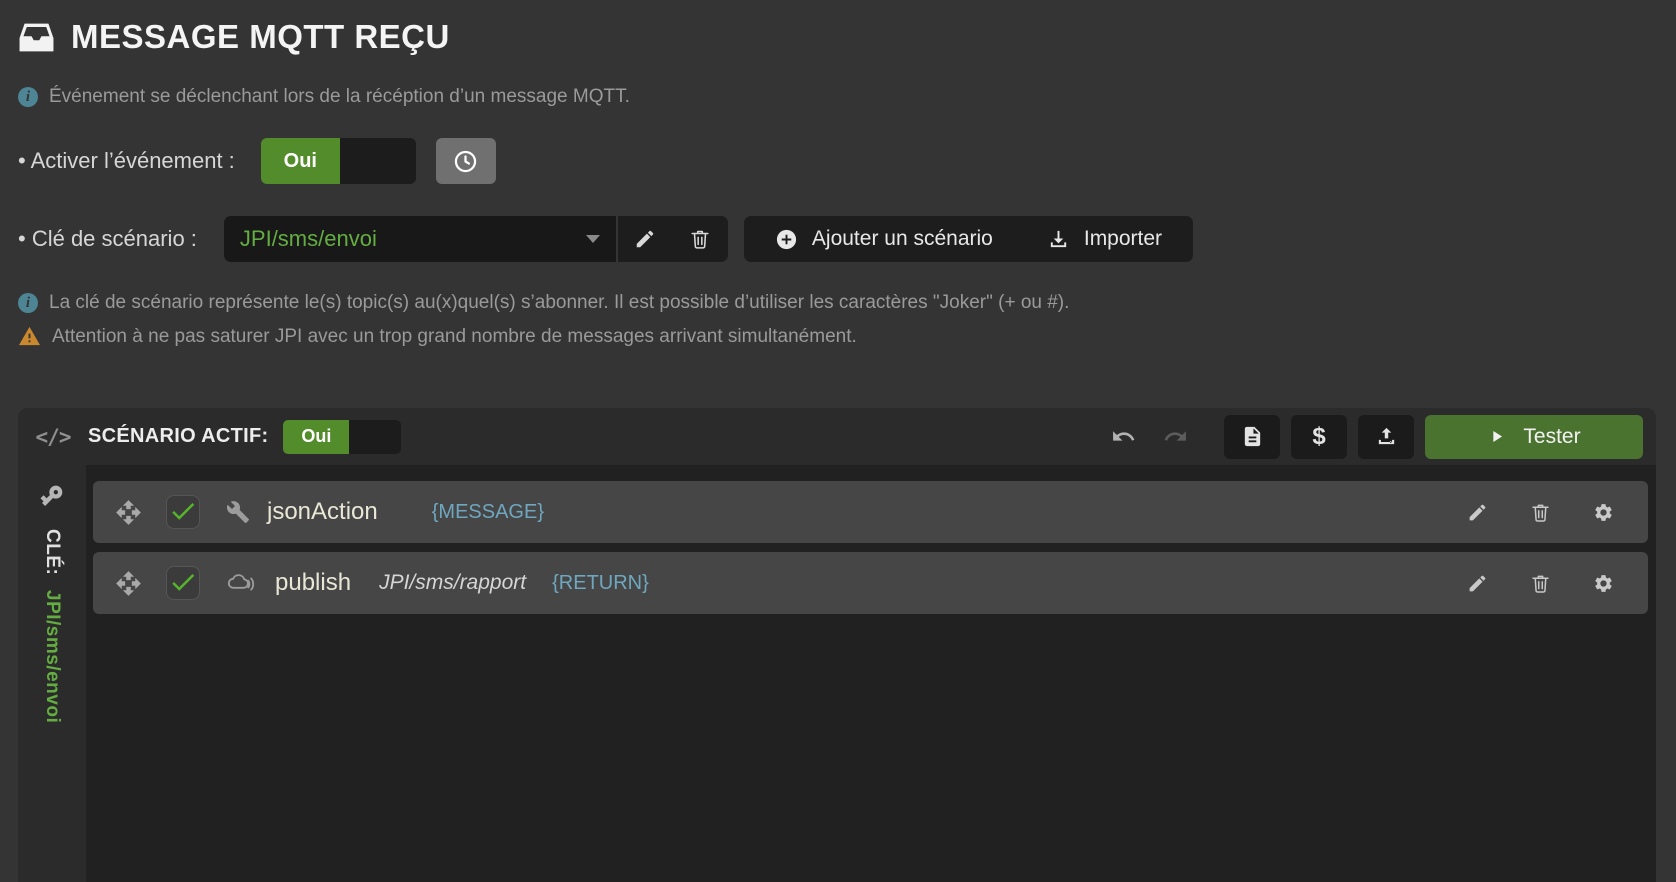  I want to click on action-tag: {RETURN}, so click(600, 582).